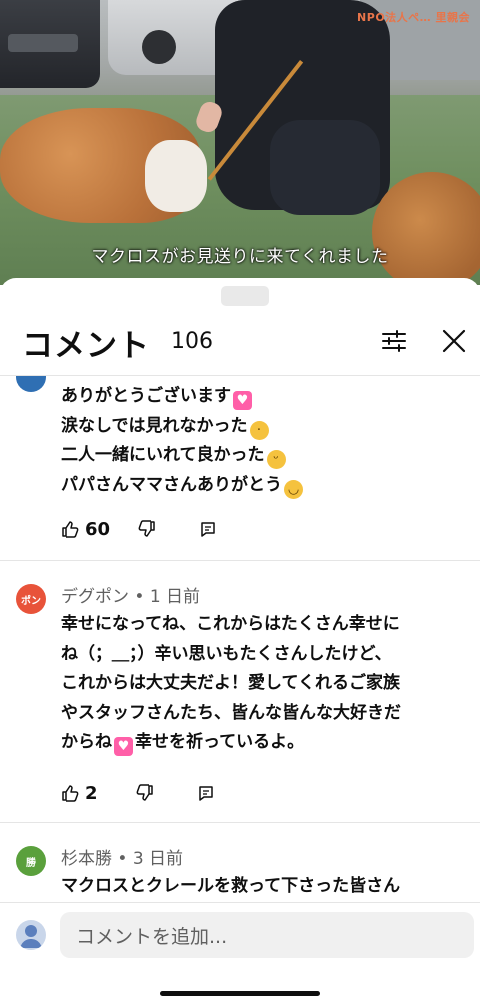  I want to click on comment-text: マクロスとクレールを救って下さった皆さん, so click(263, 887).